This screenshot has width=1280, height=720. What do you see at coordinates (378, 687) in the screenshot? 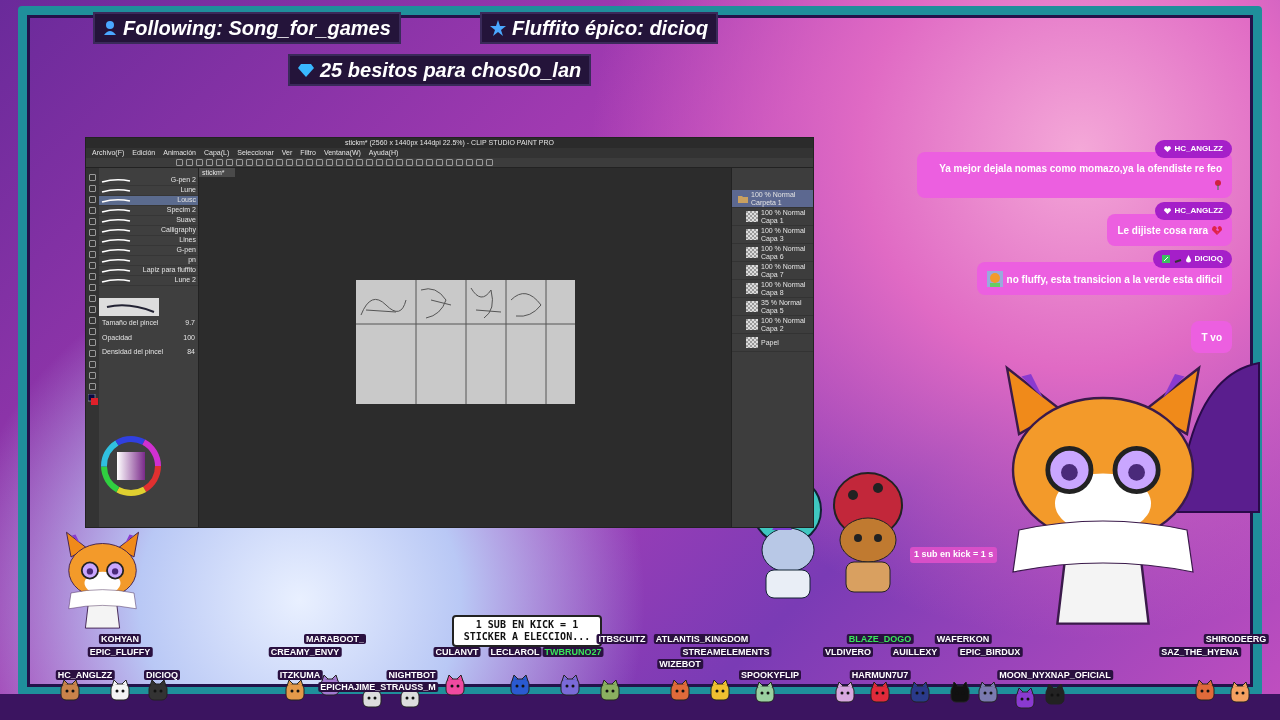
I see `viewer-name: EPICHAJIME_STRAUSS_M` at bounding box center [378, 687].